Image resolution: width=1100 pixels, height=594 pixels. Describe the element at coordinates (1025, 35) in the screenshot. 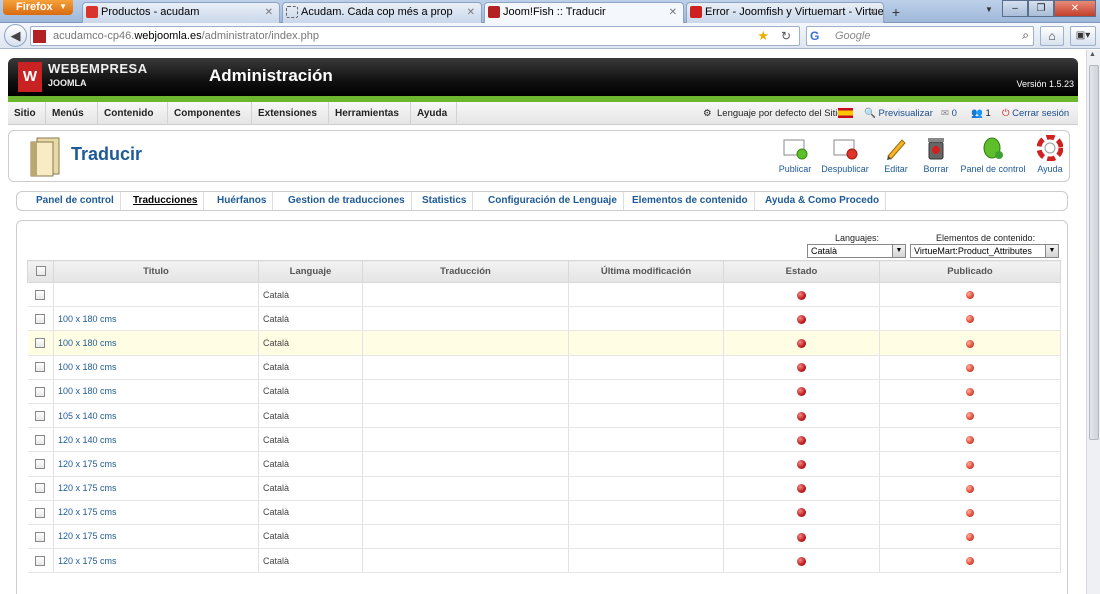

I see `search-icon: ⌕` at that location.